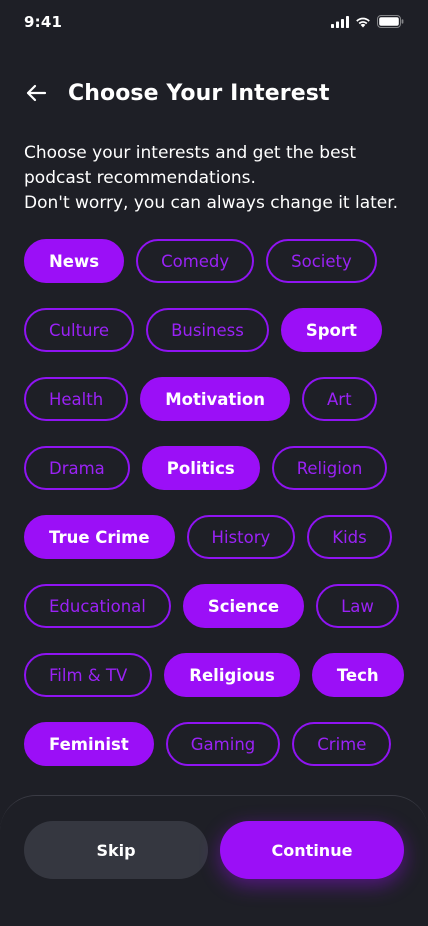  Describe the element at coordinates (223, 744) in the screenshot. I see `interest-chip-gaming: Gaming` at that location.